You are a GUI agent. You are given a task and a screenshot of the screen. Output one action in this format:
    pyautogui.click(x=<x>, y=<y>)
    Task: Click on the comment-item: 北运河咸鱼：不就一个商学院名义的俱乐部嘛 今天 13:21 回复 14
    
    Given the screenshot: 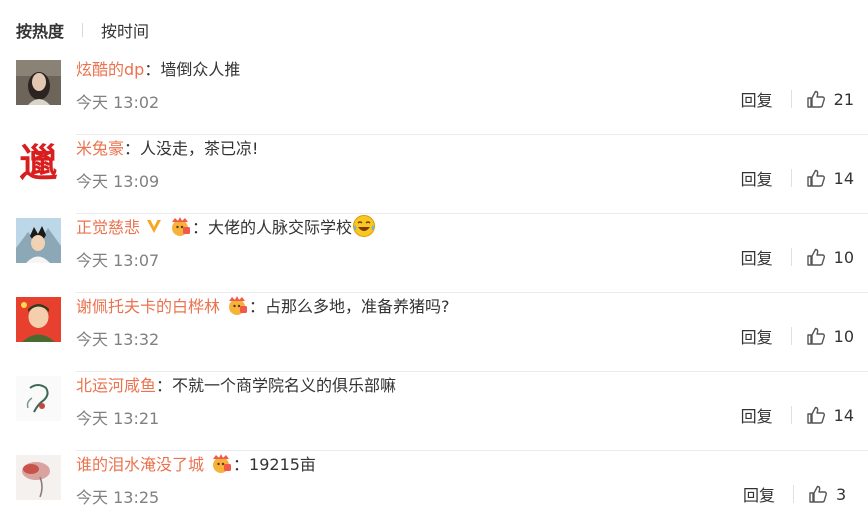 What is the action you would take?
    pyautogui.click(x=442, y=411)
    